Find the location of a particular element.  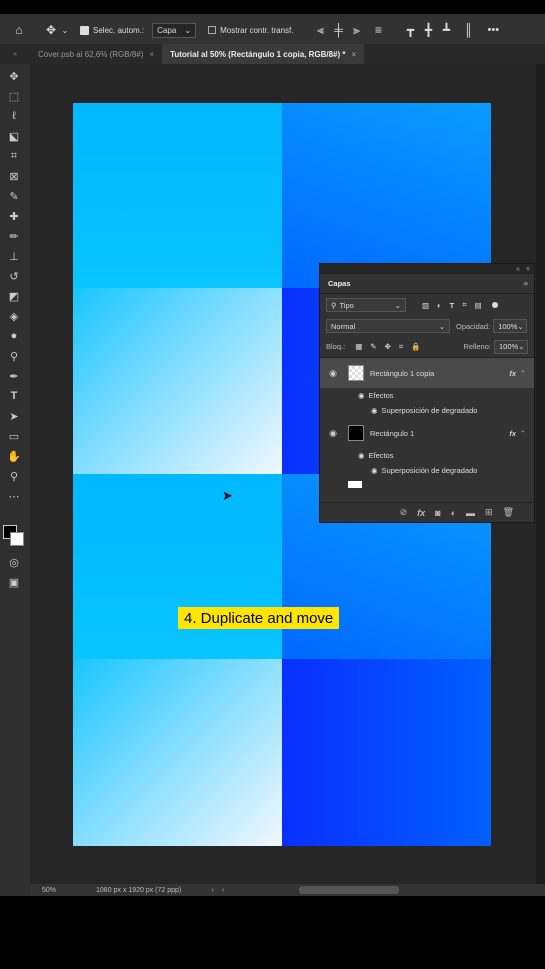

background-layer-thumbnail is located at coordinates (355, 484).